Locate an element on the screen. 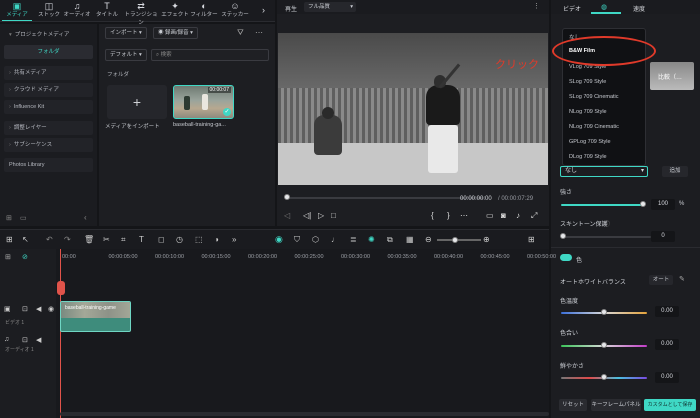 This screenshot has height=418, width=700. text-icon: T is located at coordinates (141, 239).